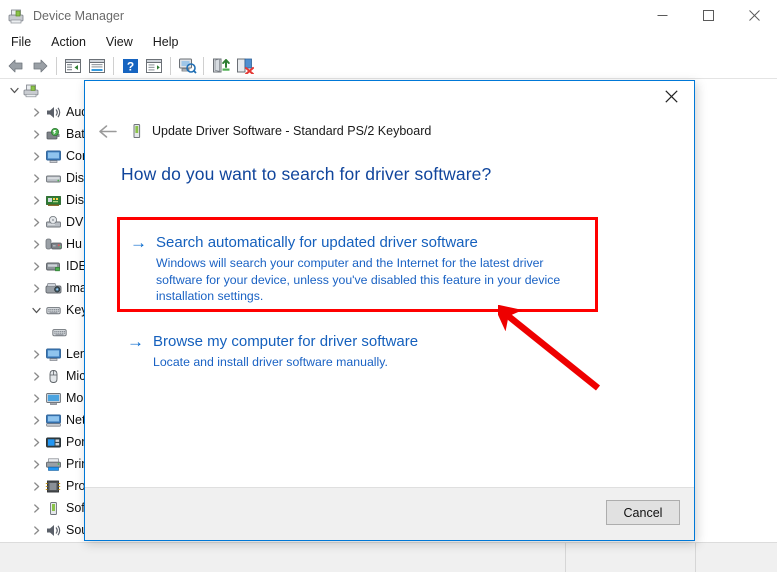  I want to click on show-hide-console-tree-icon, so click(73, 66).